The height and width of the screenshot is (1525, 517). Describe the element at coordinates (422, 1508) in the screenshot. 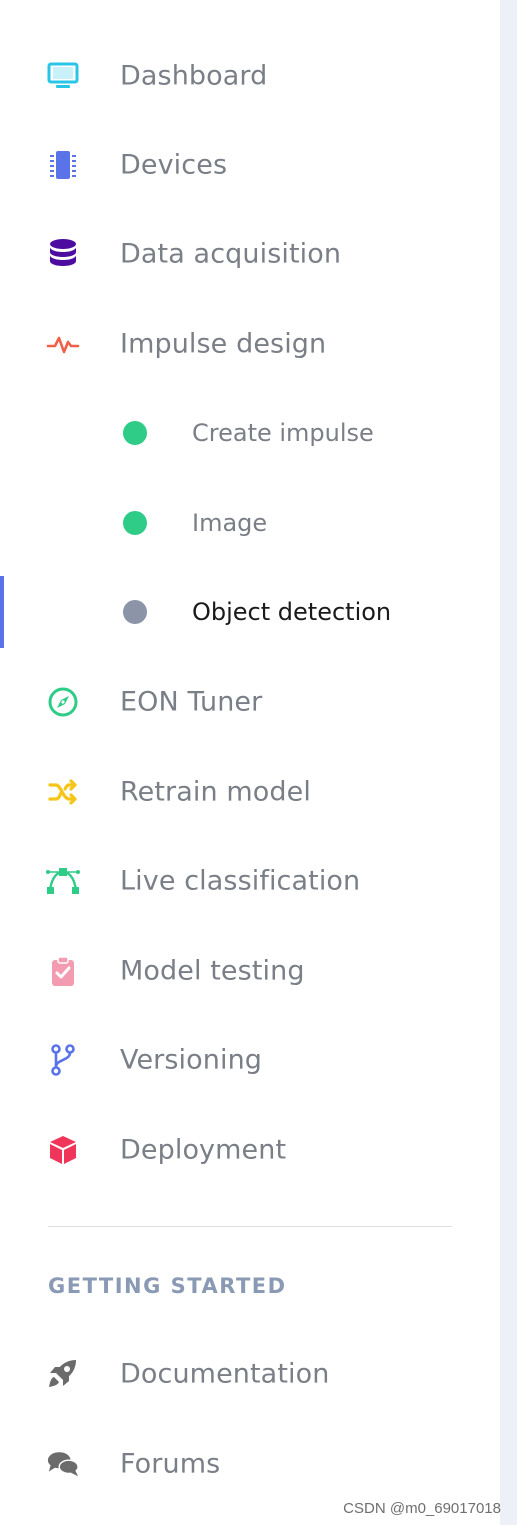

I see `watermark-text: CSDN @m0_69017018` at that location.